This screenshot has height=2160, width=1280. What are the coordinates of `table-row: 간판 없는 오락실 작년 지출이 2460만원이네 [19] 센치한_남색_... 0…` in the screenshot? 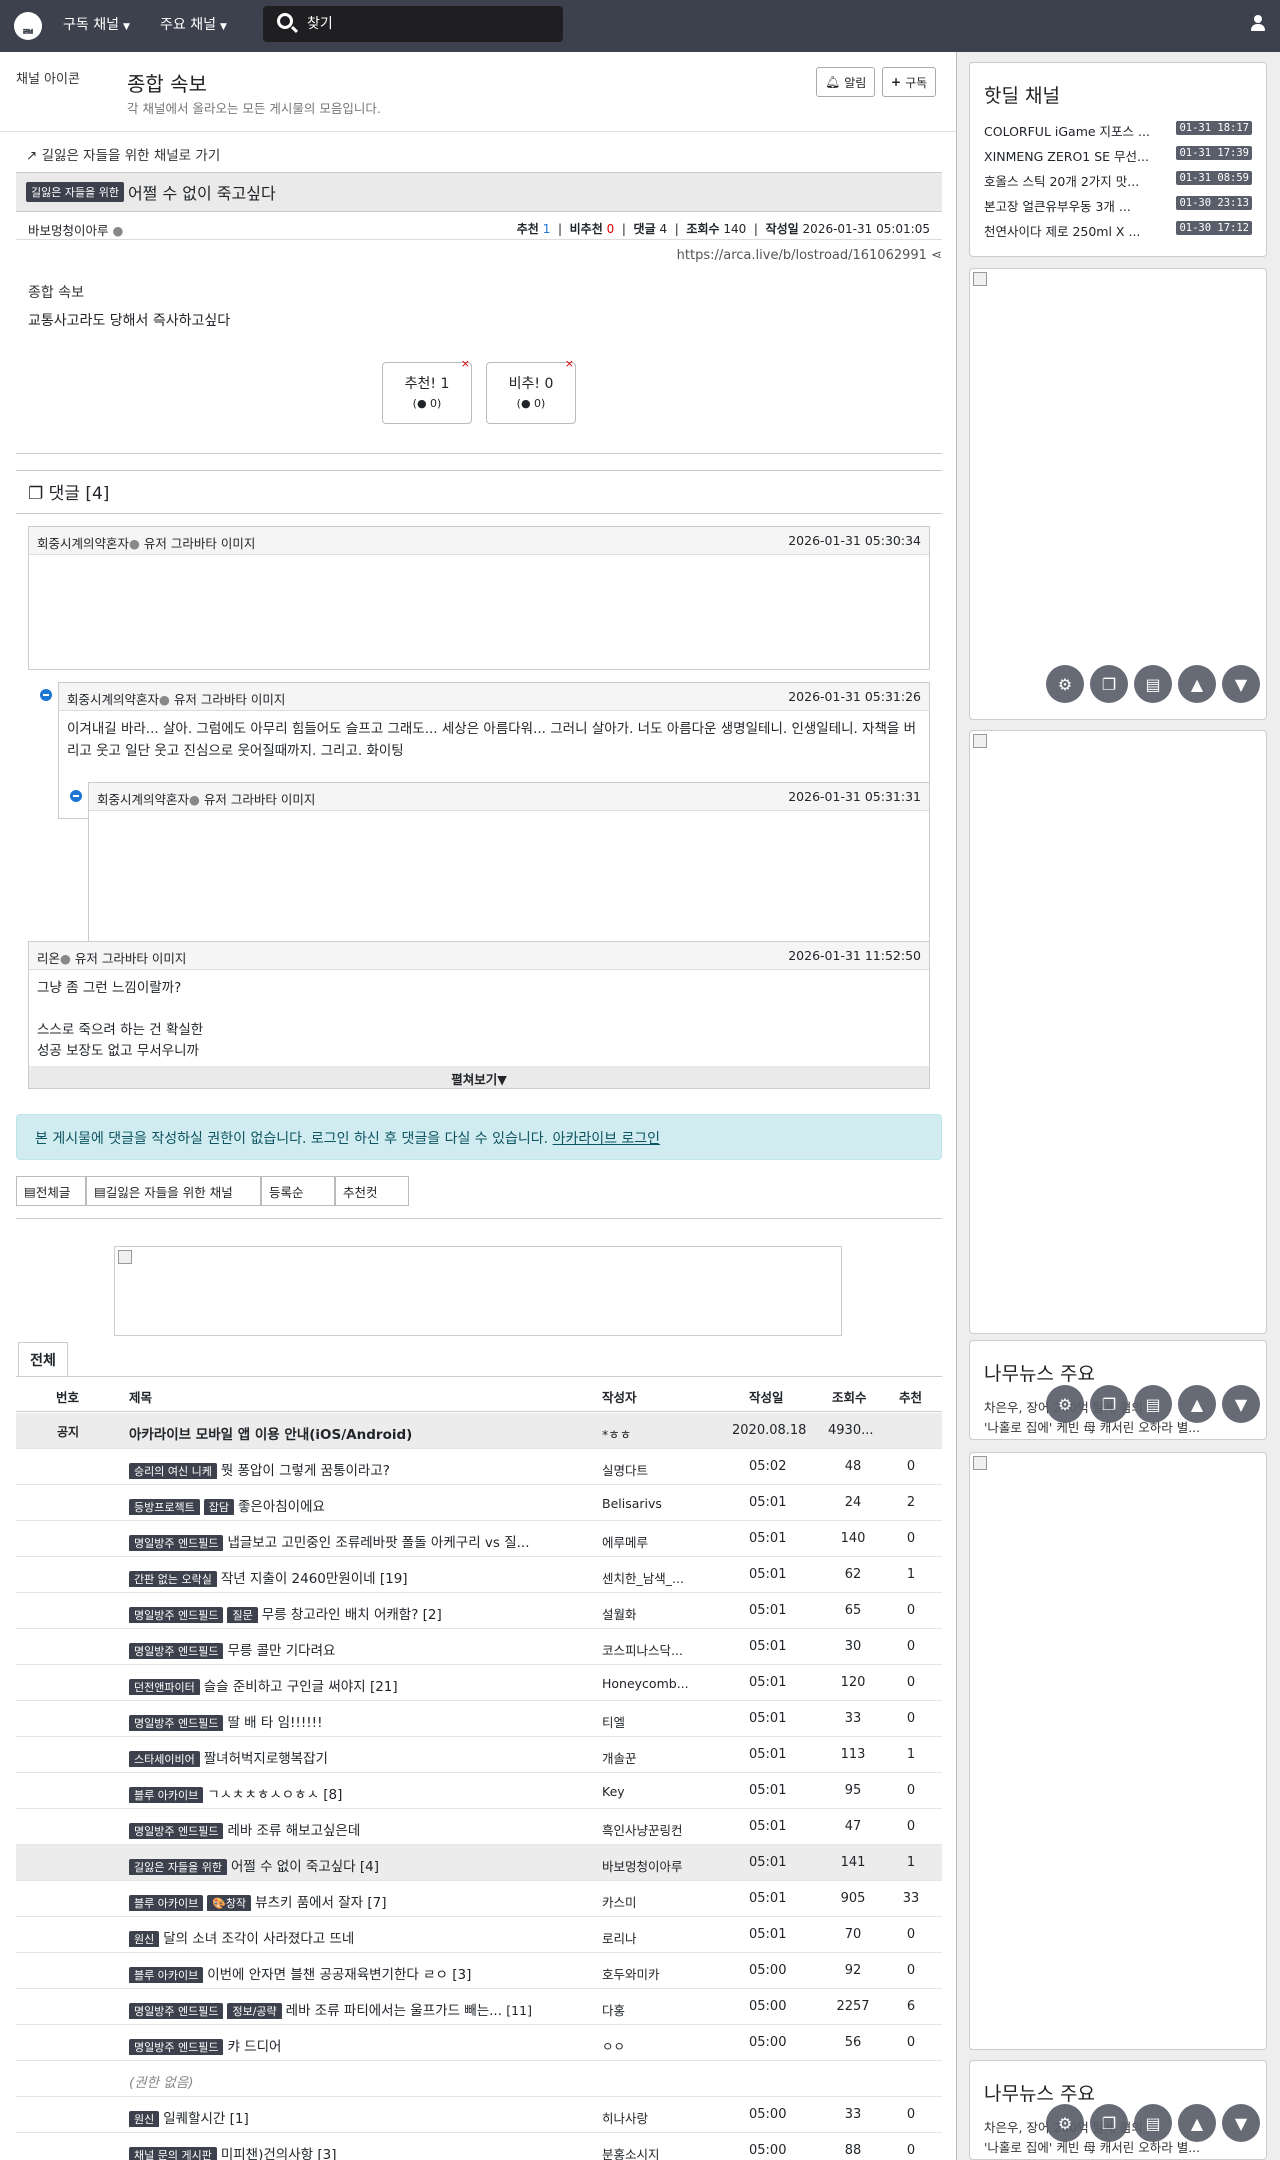 It's located at (479, 1575).